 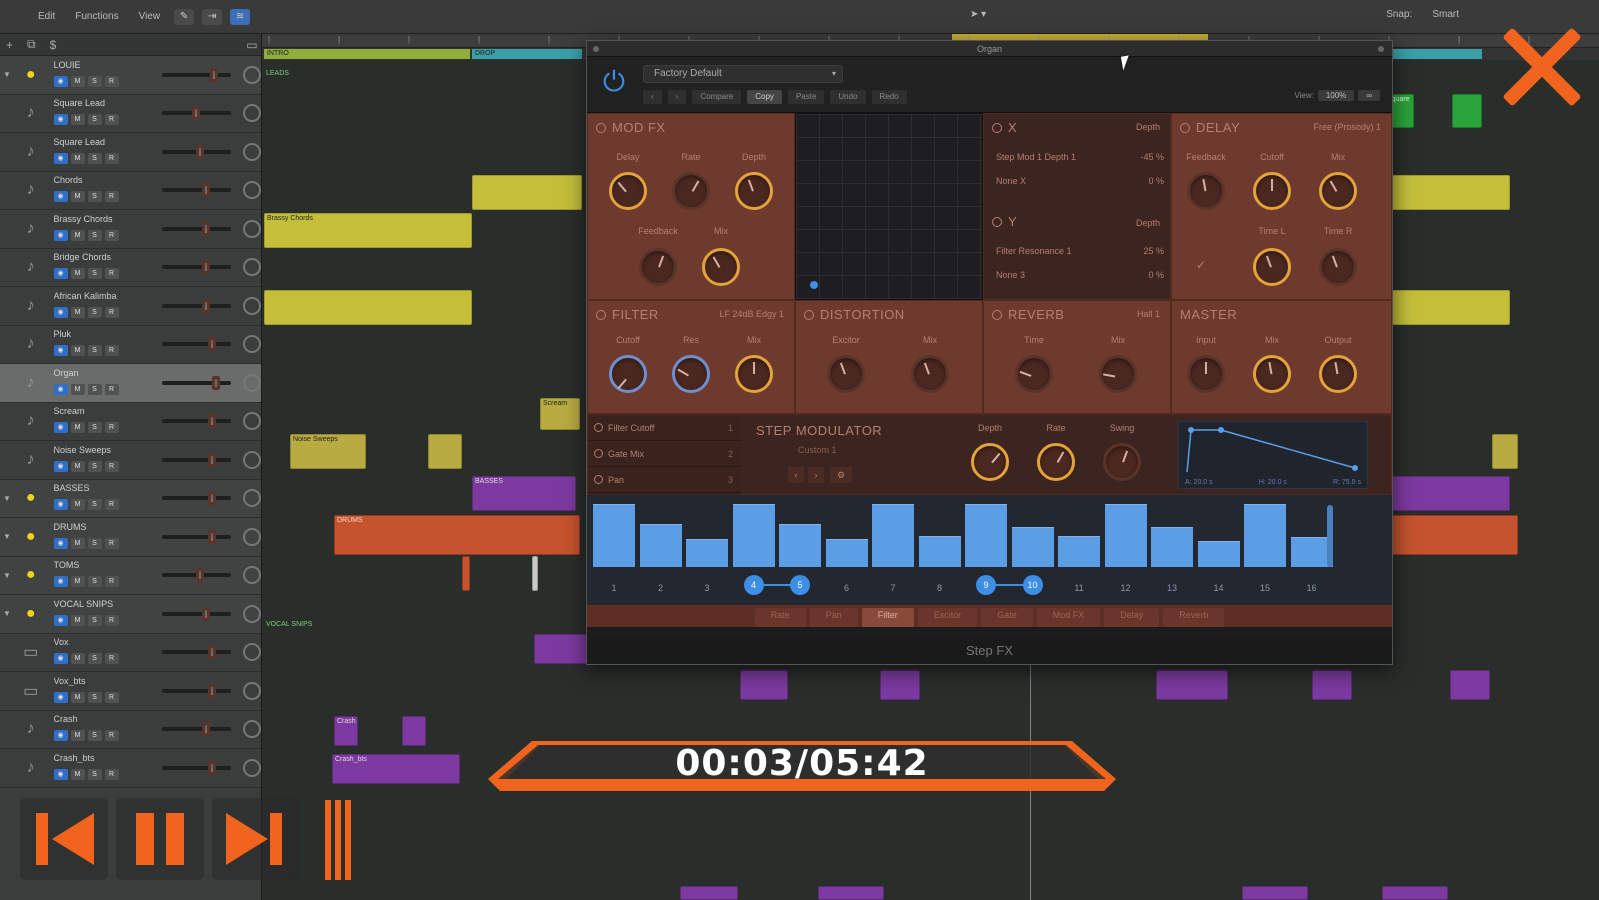 I want to click on track-row: ♪ Brassy Chords ◉ M S R, so click(x=131, y=229).